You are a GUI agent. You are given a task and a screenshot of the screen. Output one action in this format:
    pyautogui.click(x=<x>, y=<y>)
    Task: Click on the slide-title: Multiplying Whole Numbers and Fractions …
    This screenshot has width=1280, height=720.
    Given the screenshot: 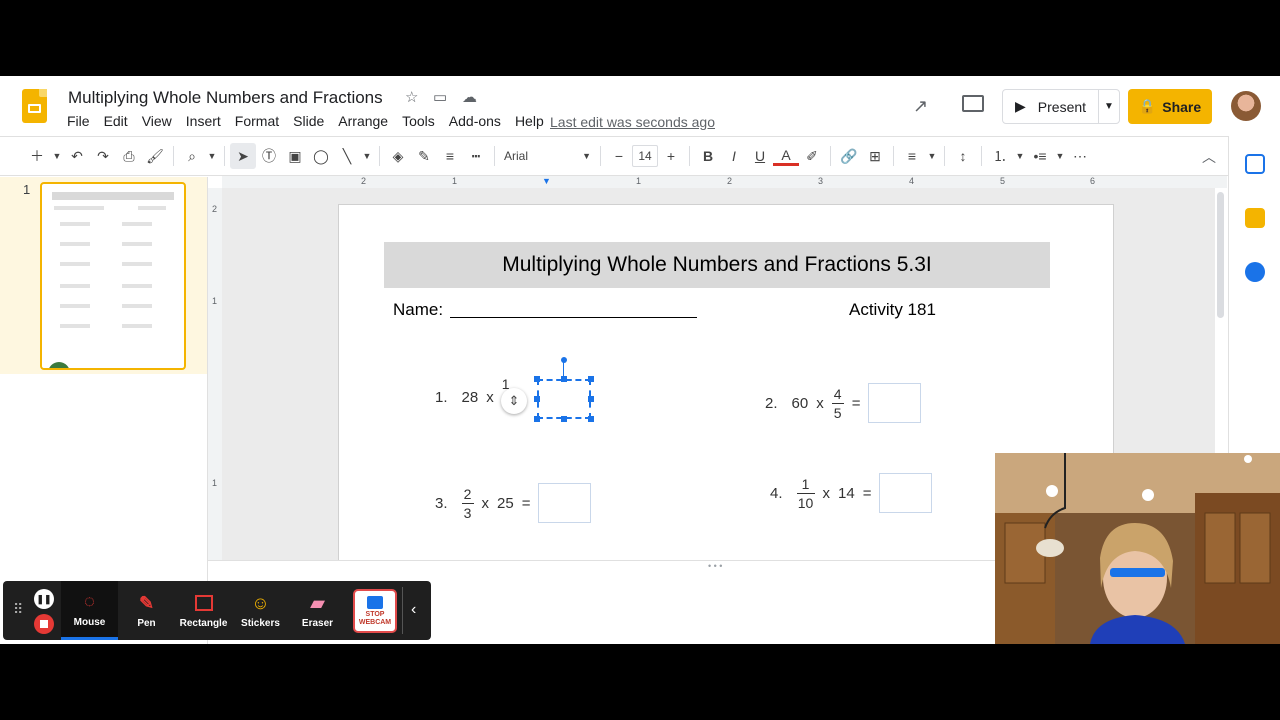 What is the action you would take?
    pyautogui.click(x=717, y=265)
    